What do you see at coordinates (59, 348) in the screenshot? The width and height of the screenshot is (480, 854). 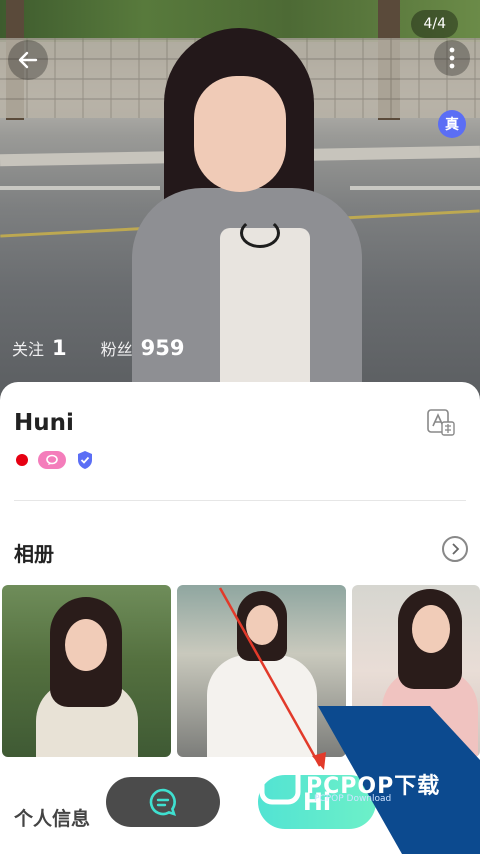 I see `following-count: 1` at bounding box center [59, 348].